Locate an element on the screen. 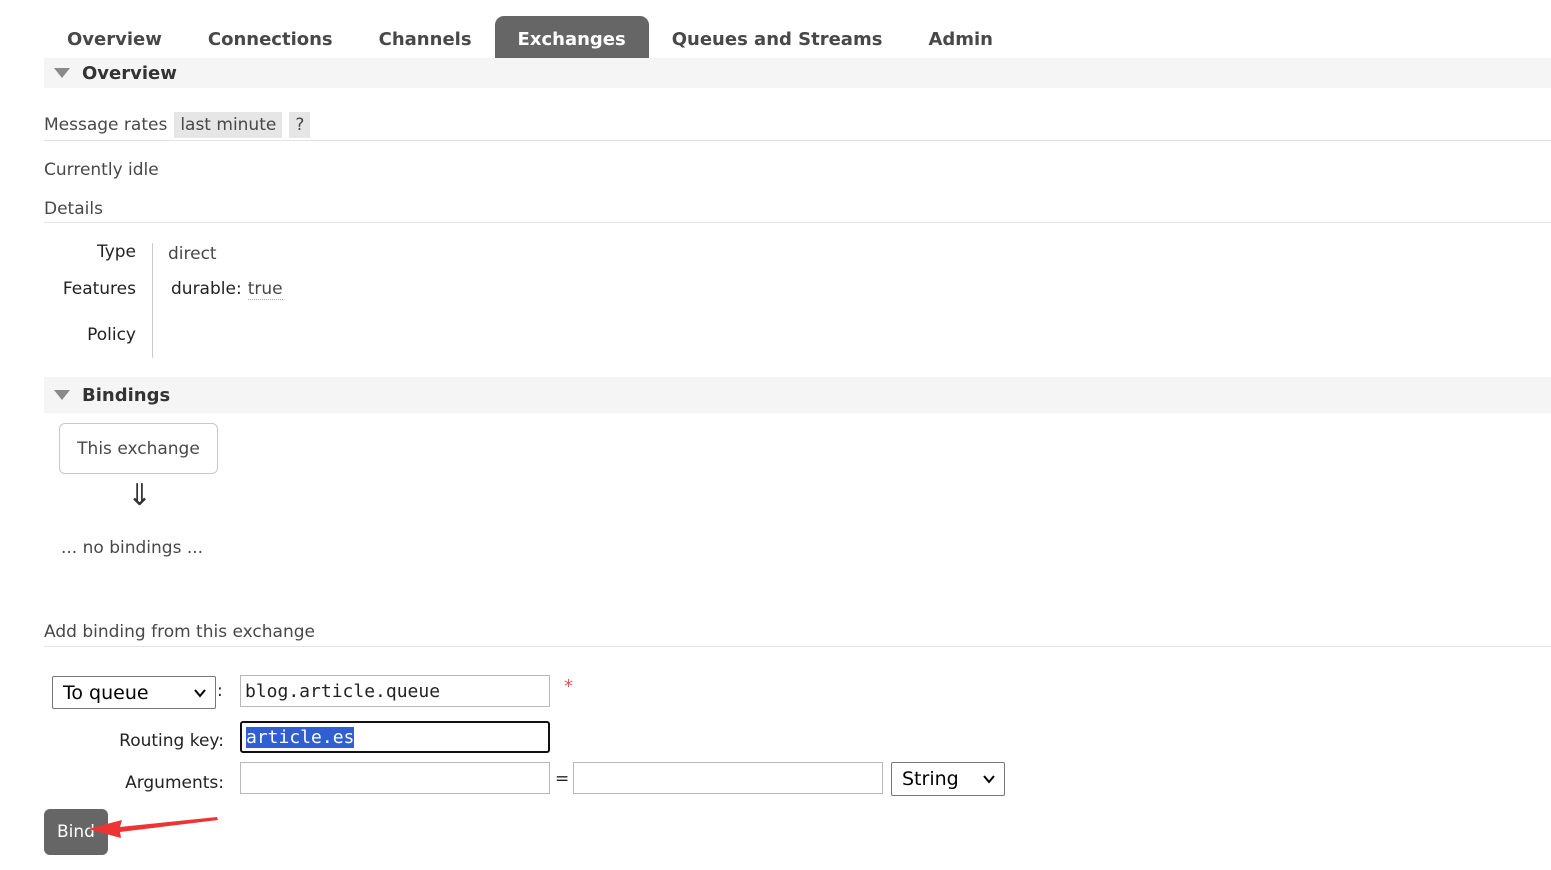 This screenshot has width=1551, height=870. details-line: Details is located at coordinates (797, 211).